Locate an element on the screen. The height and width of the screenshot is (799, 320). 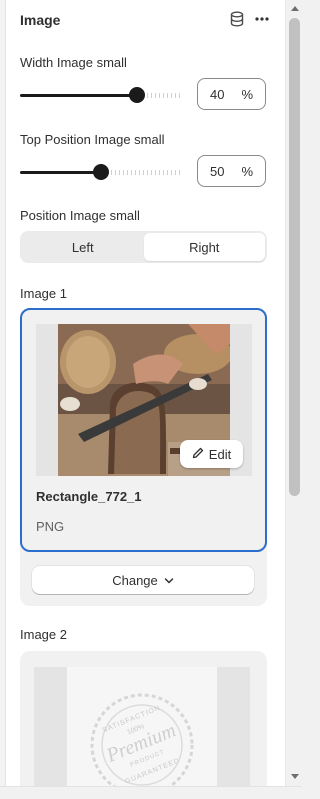
panel-header: Image is located at coordinates (145, 20).